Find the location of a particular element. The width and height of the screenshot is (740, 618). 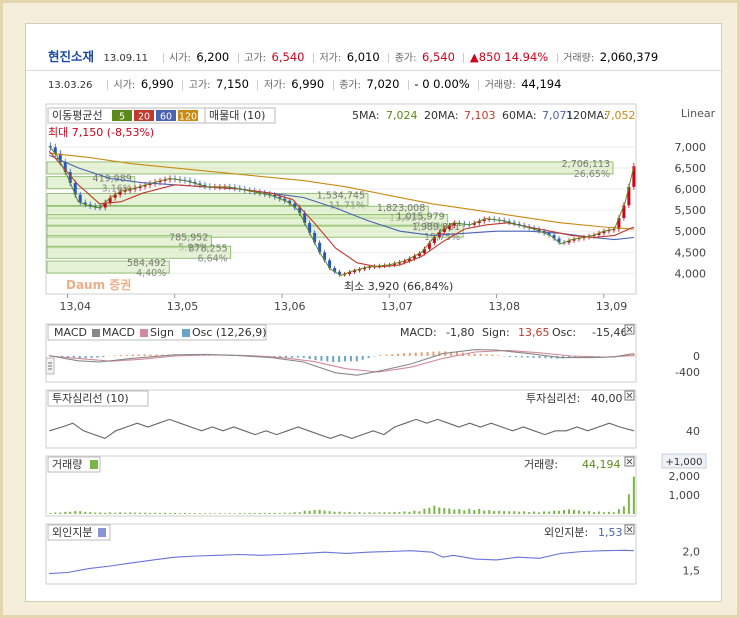

foreign-axis: 2,0 1,5 is located at coordinates (692, 561).